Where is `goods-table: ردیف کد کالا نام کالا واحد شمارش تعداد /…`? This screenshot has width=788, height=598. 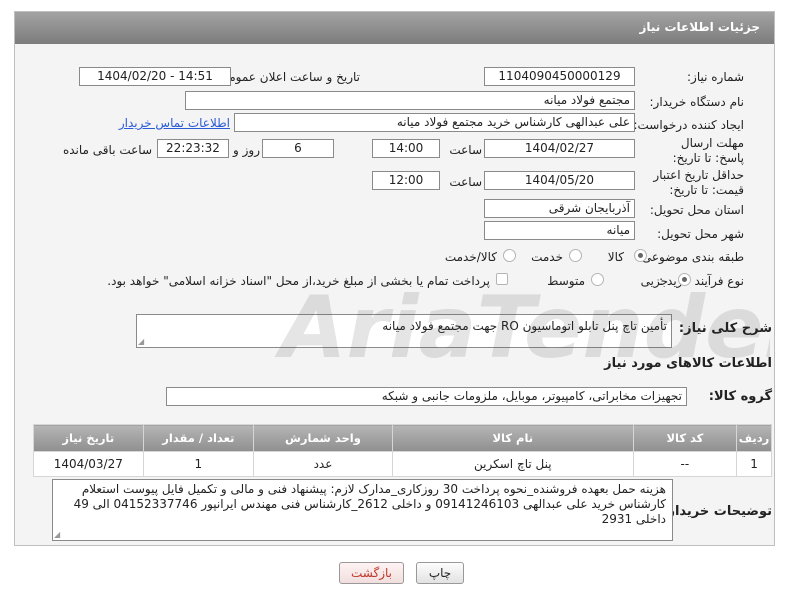 goods-table: ردیف کد کالا نام کالا واحد شمارش تعداد /… is located at coordinates (402, 450).